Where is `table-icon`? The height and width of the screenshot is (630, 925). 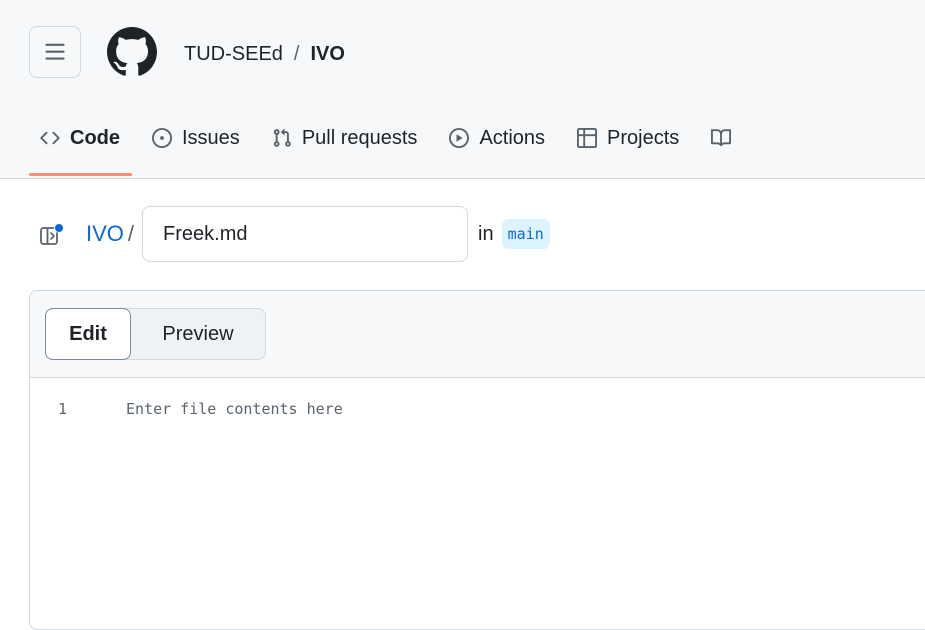 table-icon is located at coordinates (587, 138).